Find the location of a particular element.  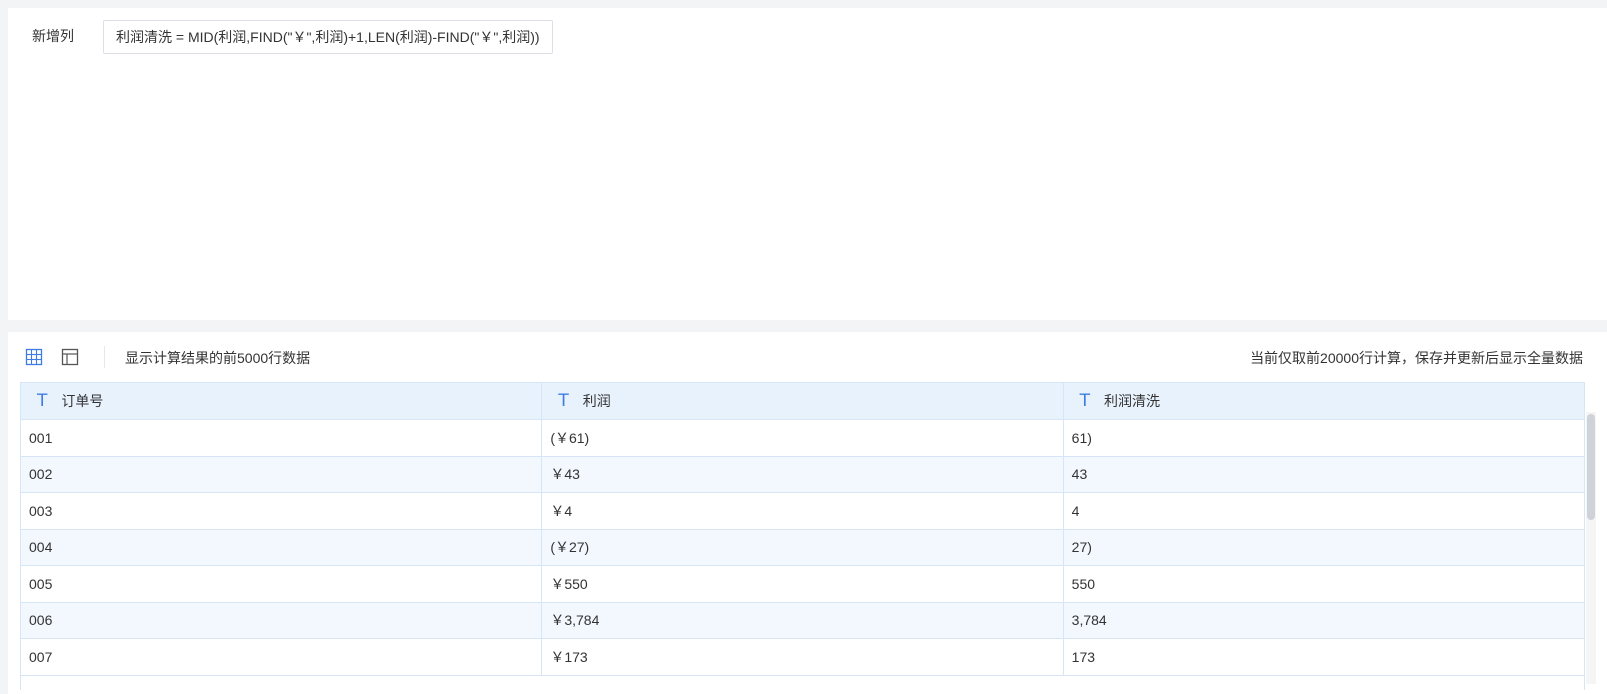

table-cell: (￥27) is located at coordinates (803, 547).